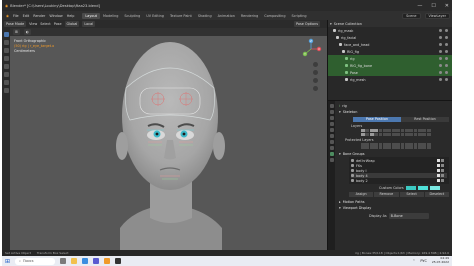 This screenshot has width=474, height=266. I want to click on language-indicator: РУС, so click(423, 261).